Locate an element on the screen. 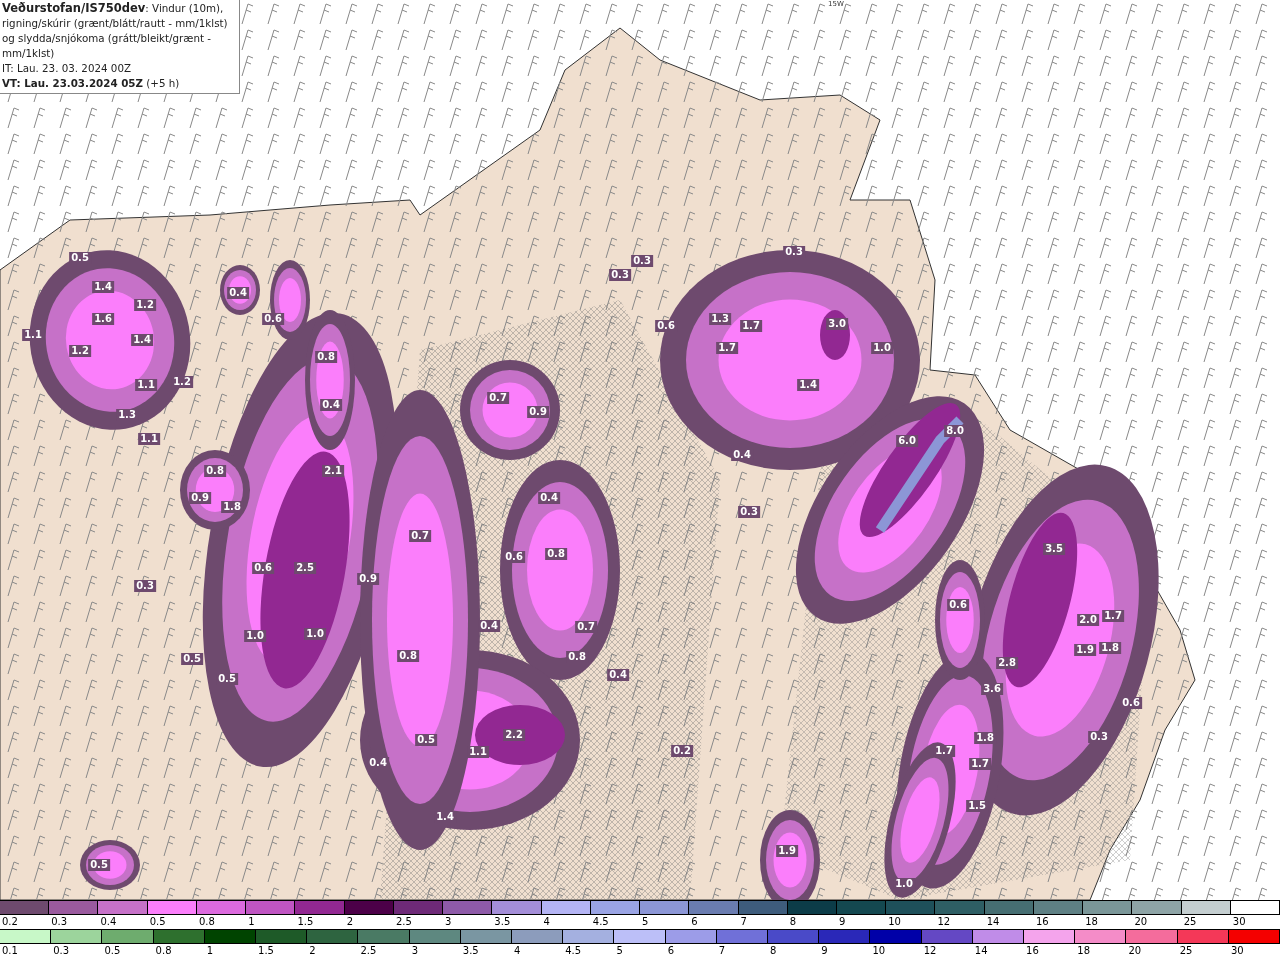 The height and width of the screenshot is (958, 1280). value-label: 2.8 is located at coordinates (1007, 663).